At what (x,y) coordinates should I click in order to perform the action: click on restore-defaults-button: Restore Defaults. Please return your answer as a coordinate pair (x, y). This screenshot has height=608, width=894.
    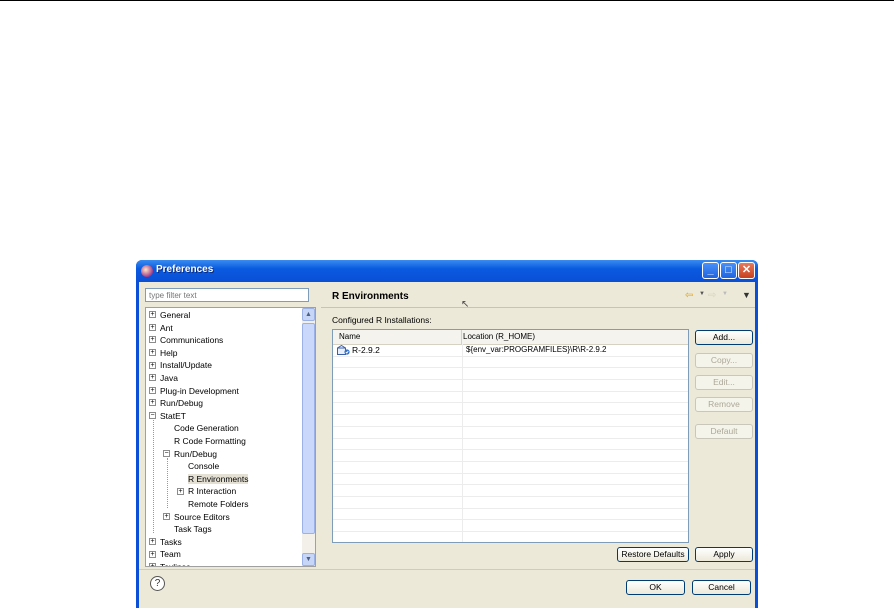
    Looking at the image, I should click on (653, 554).